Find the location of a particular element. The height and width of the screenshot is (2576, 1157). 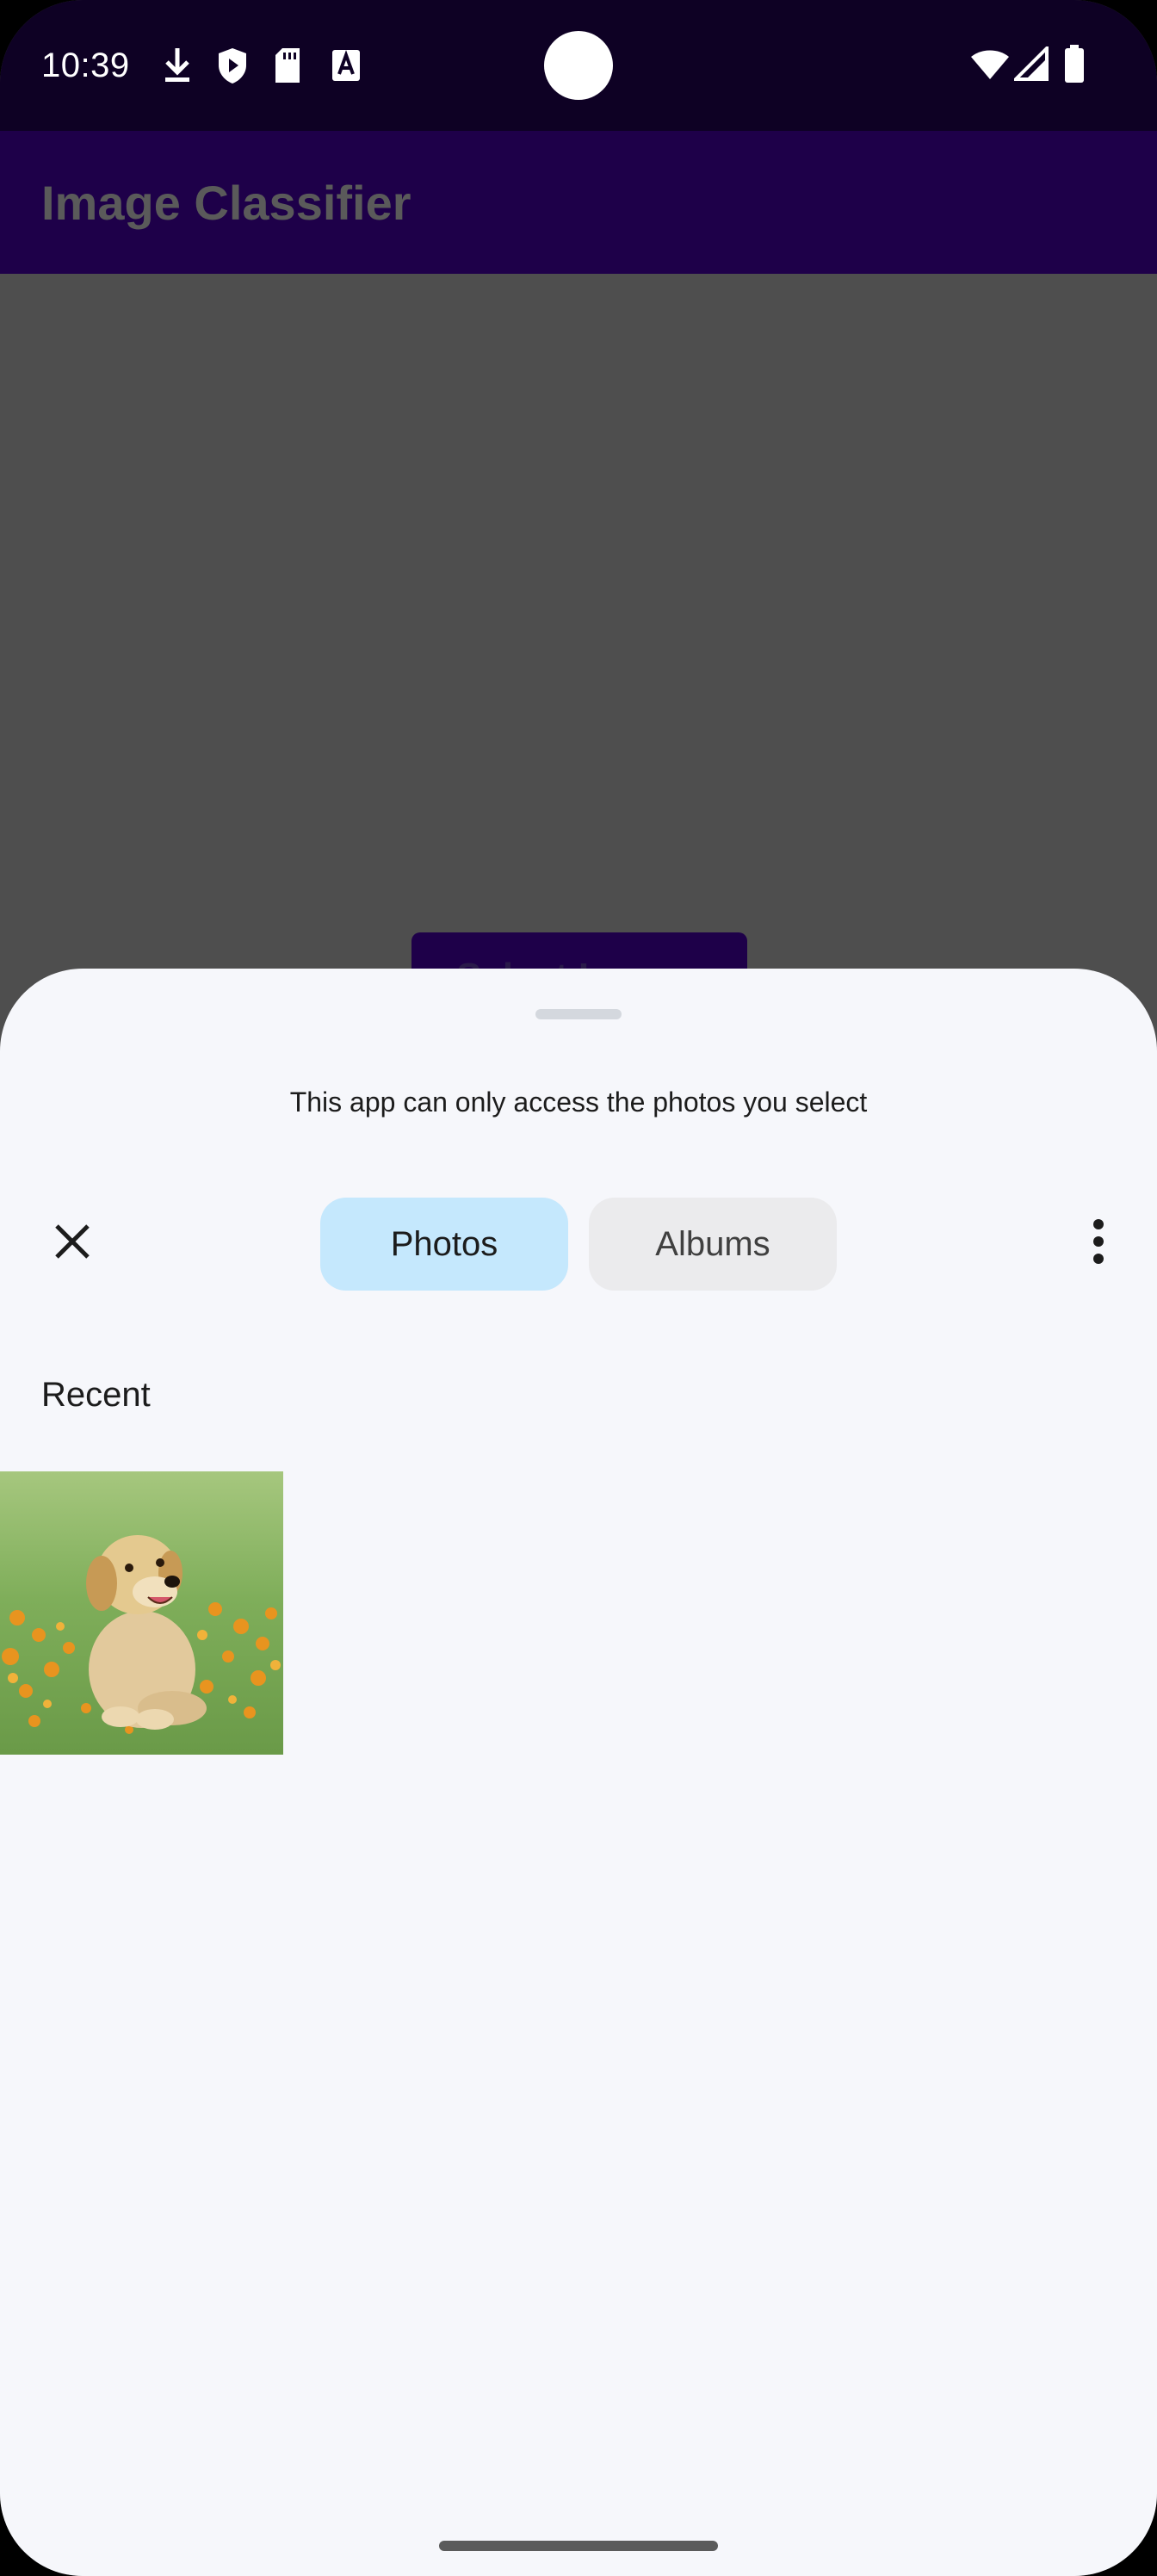

more-vert-icon is located at coordinates (1099, 1243).